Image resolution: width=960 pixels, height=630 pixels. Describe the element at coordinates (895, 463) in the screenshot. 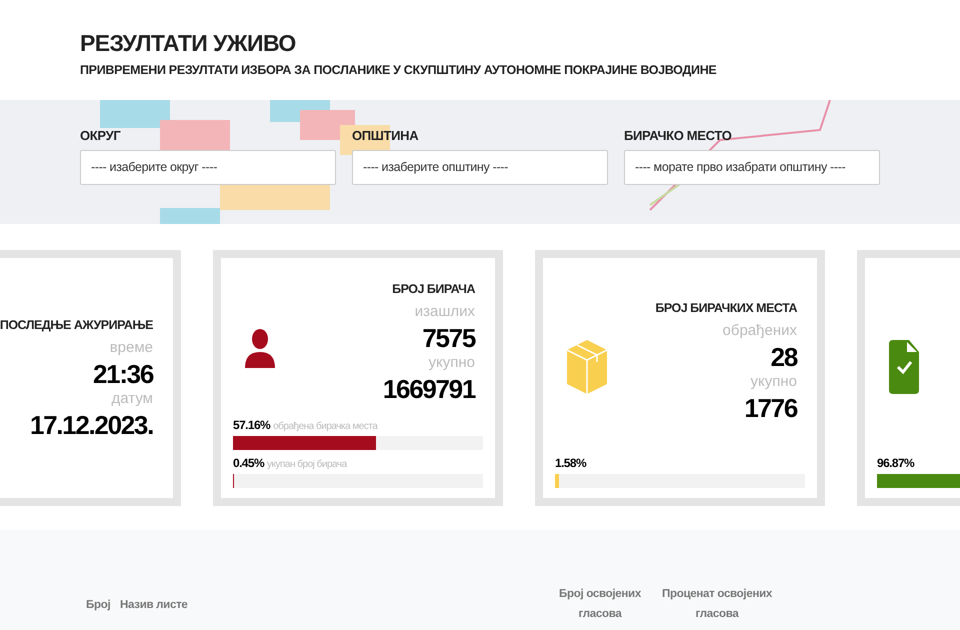

I see `percent-text: 96.87%` at that location.